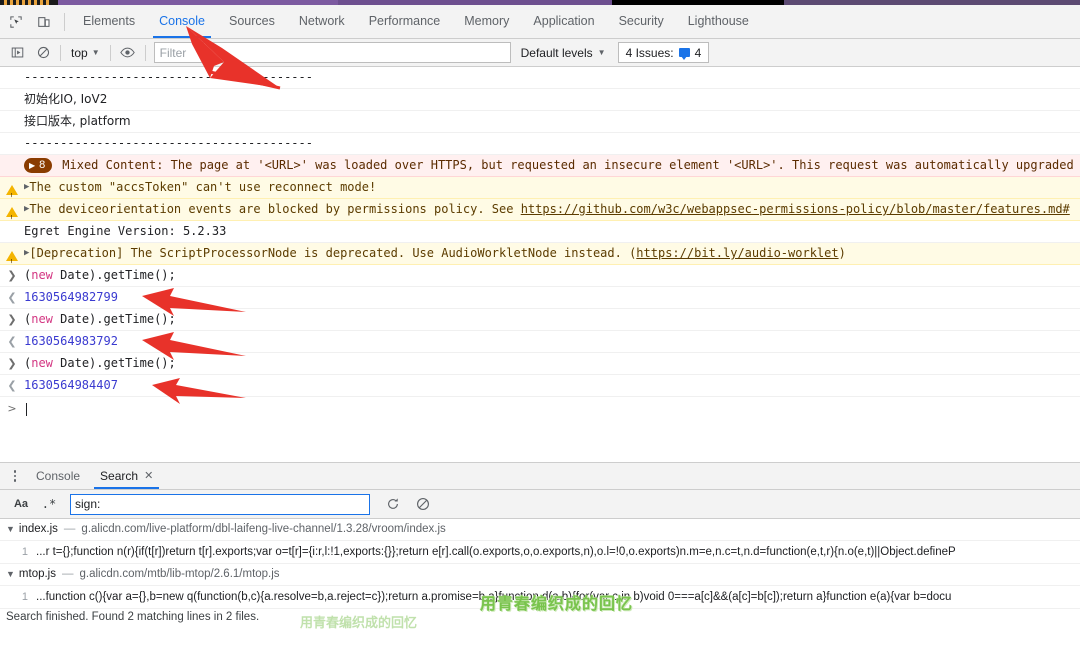 The height and width of the screenshot is (651, 1080). I want to click on expand-triangle-icon: ▶, so click(32, 165).